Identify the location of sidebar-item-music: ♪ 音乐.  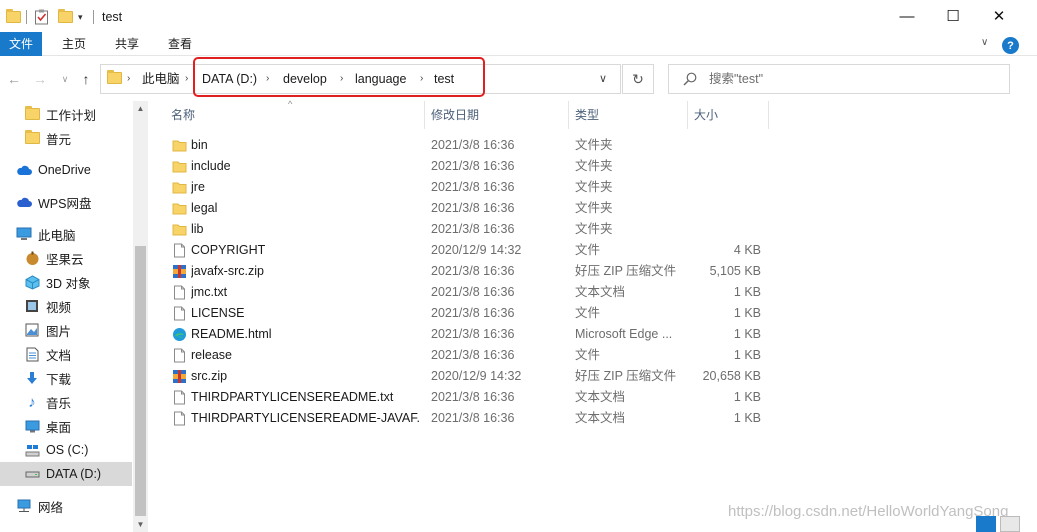
(66, 402).